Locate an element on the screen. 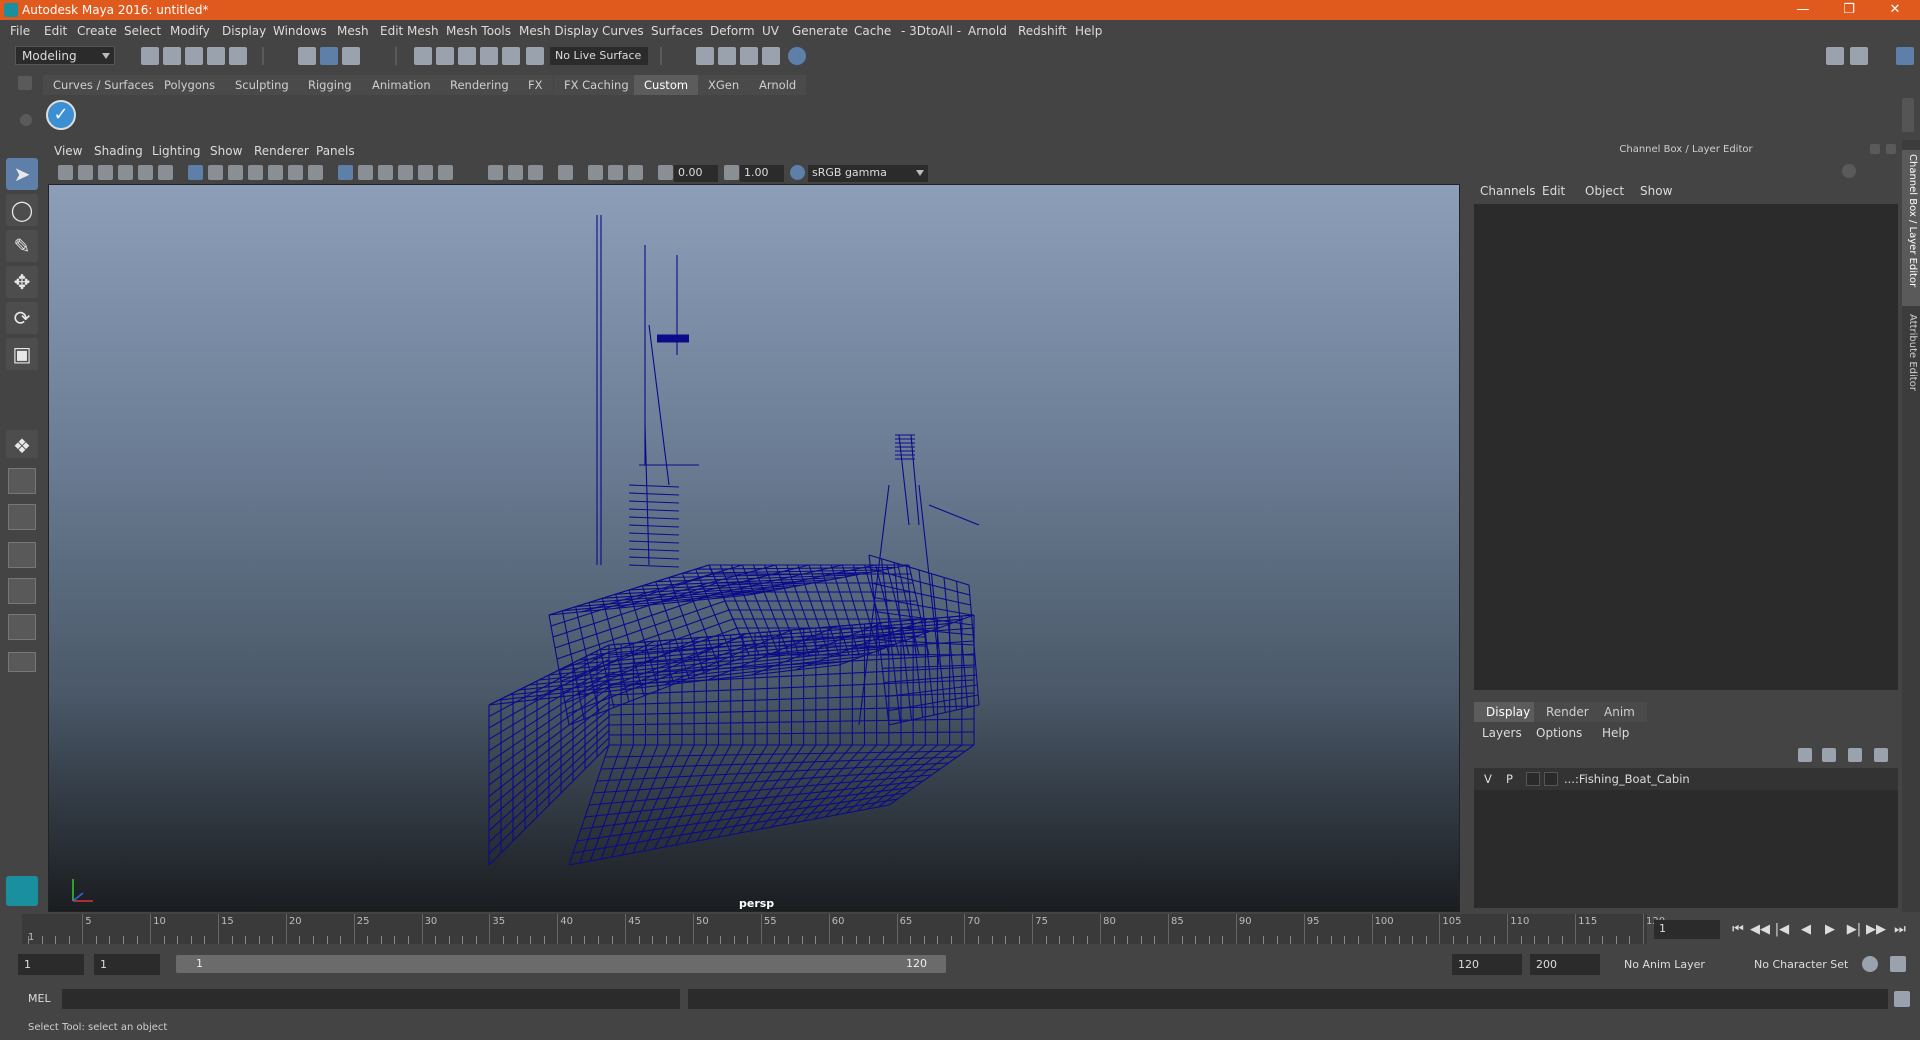  new-layer-selected-icon is located at coordinates (1881, 755).